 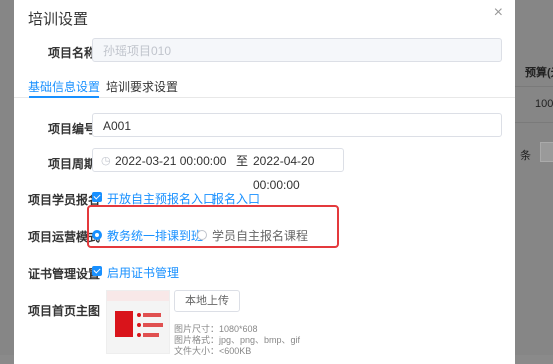 What do you see at coordinates (143, 272) in the screenshot?
I see `certificate-text: 启用证书管理` at bounding box center [143, 272].